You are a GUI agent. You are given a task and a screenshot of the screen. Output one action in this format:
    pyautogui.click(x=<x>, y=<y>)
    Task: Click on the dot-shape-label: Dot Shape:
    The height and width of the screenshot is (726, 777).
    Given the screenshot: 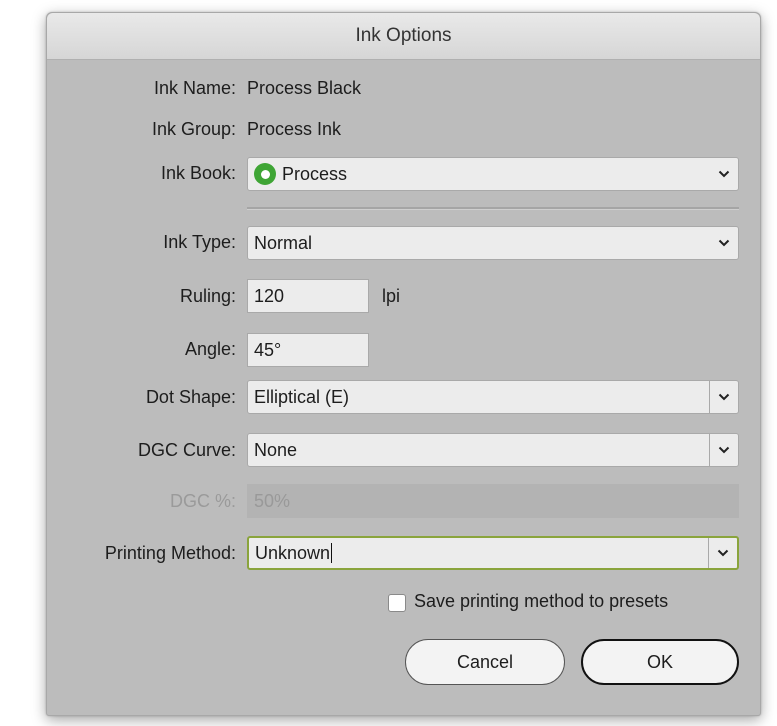 What is the action you would take?
    pyautogui.click(x=190, y=397)
    